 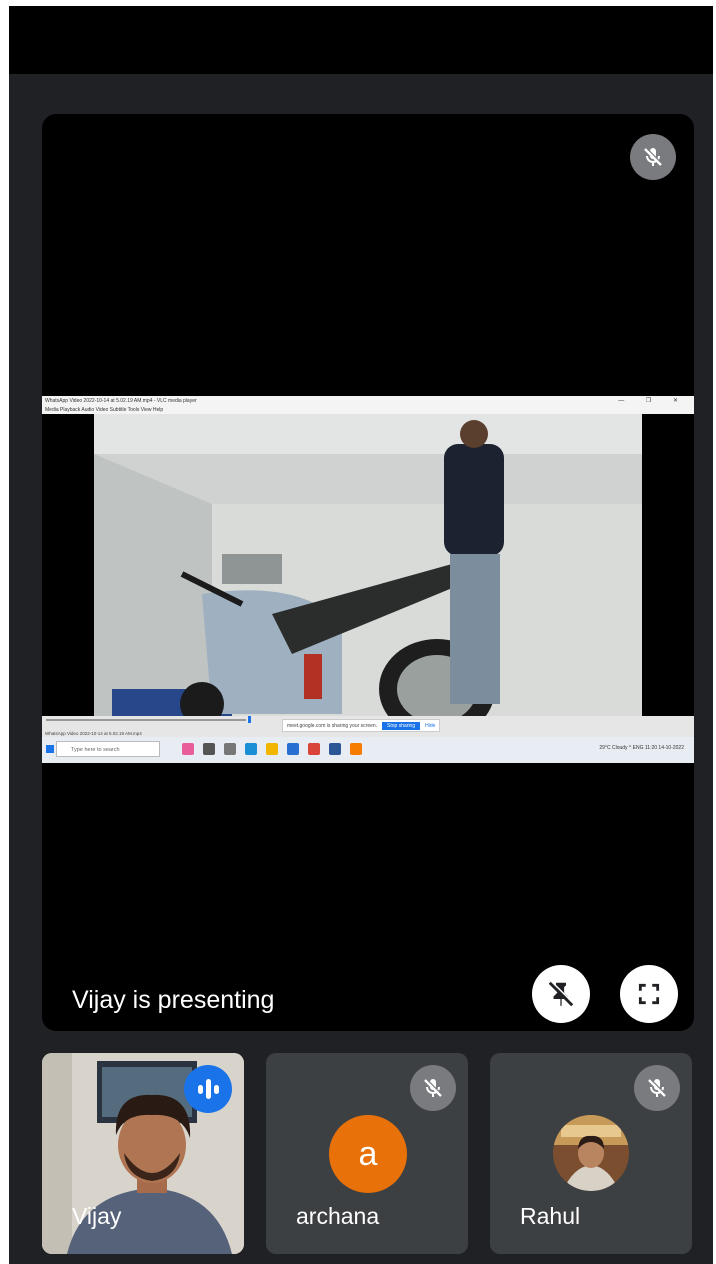 I want to click on rahul-mic-off-icon, so click(x=657, y=1088).